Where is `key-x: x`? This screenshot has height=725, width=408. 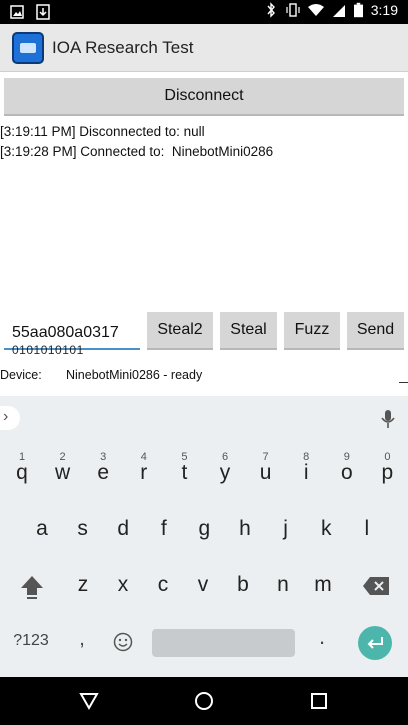 key-x: x is located at coordinates (123, 585).